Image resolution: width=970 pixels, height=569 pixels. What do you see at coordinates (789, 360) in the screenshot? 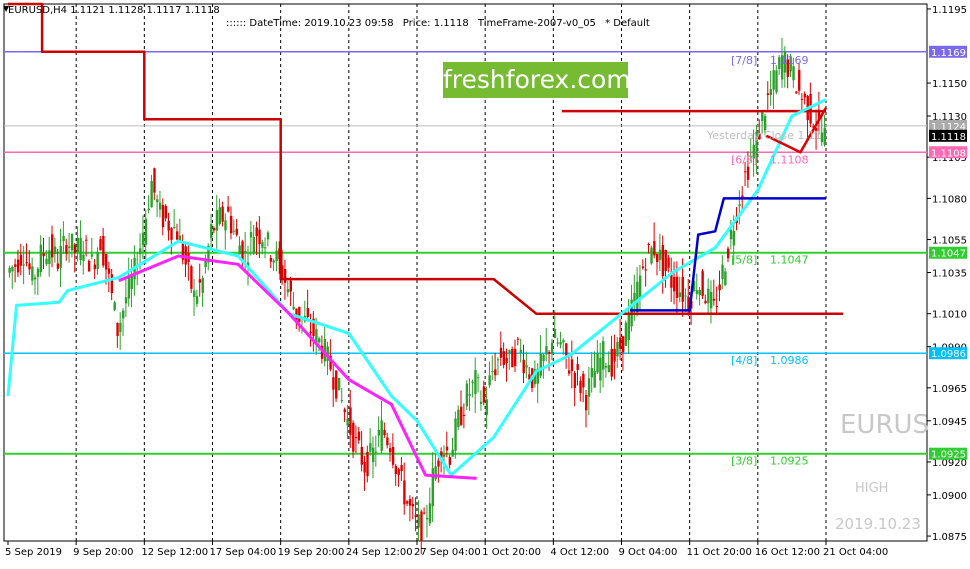
I see `murrey-level-value: 1.0986` at bounding box center [789, 360].